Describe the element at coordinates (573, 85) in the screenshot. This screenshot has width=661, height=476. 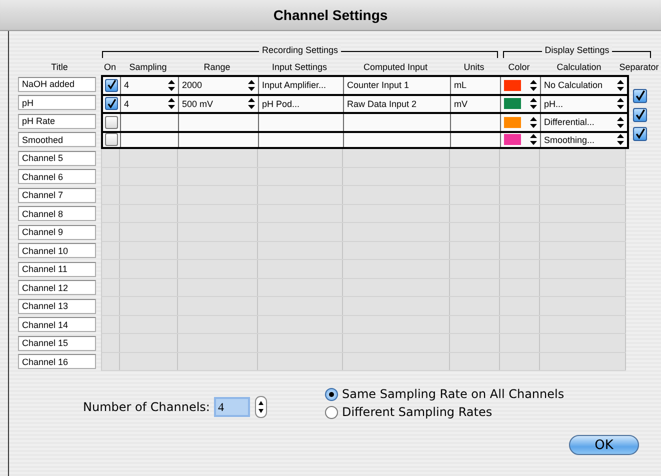
I see `table-cell: No Calculation` at that location.